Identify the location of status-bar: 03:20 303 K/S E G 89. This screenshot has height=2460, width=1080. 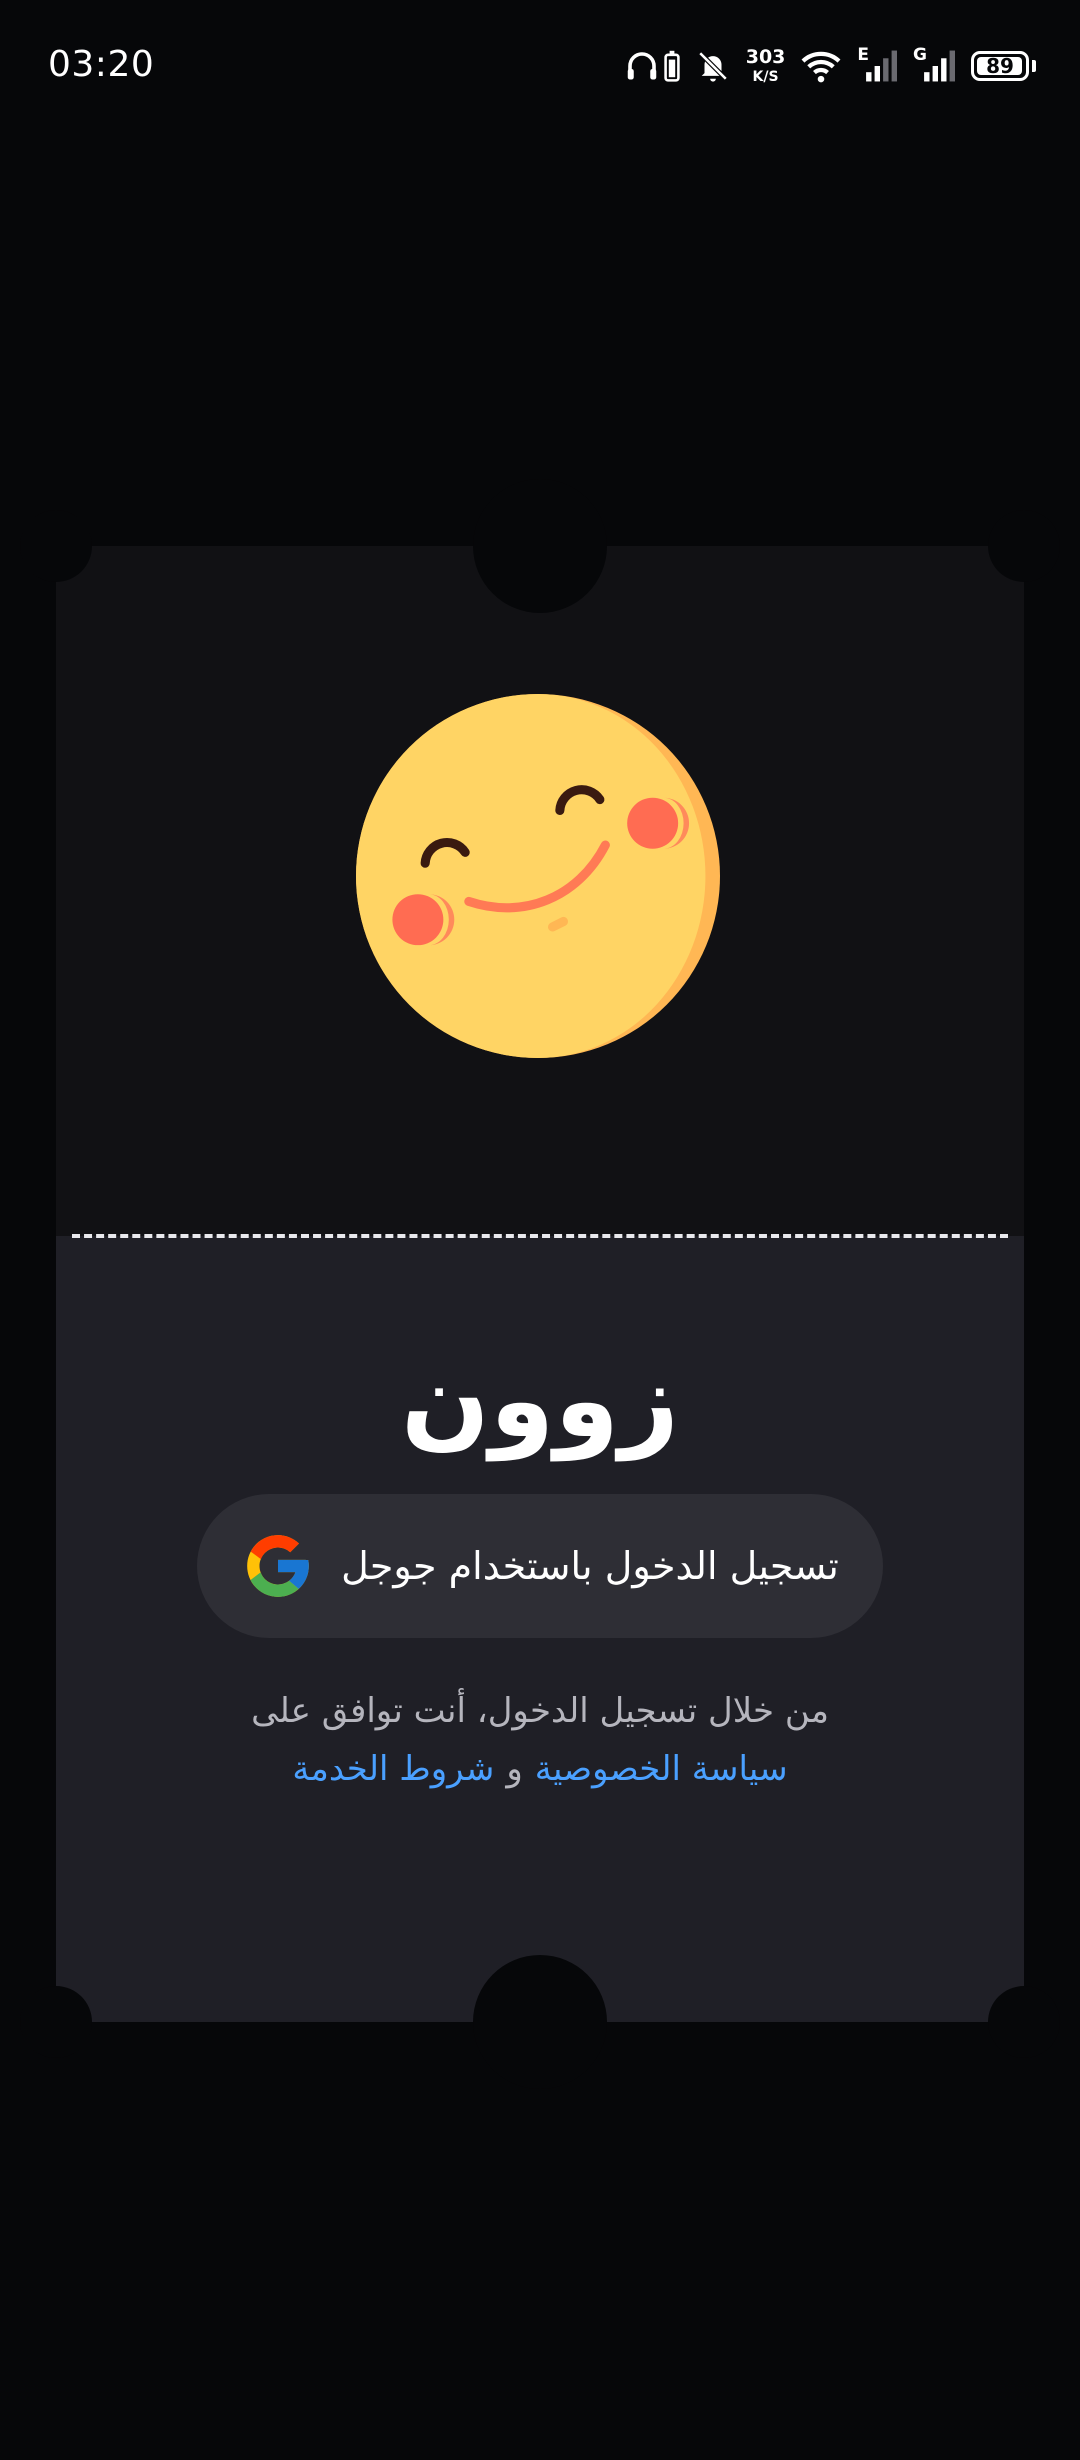
(540, 70).